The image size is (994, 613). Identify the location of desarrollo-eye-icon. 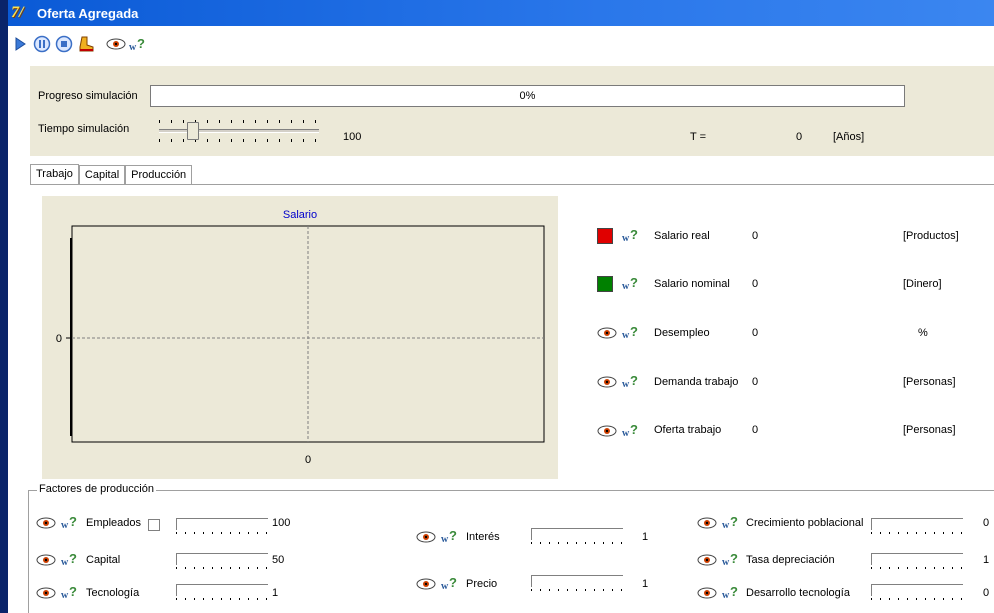
(707, 593).